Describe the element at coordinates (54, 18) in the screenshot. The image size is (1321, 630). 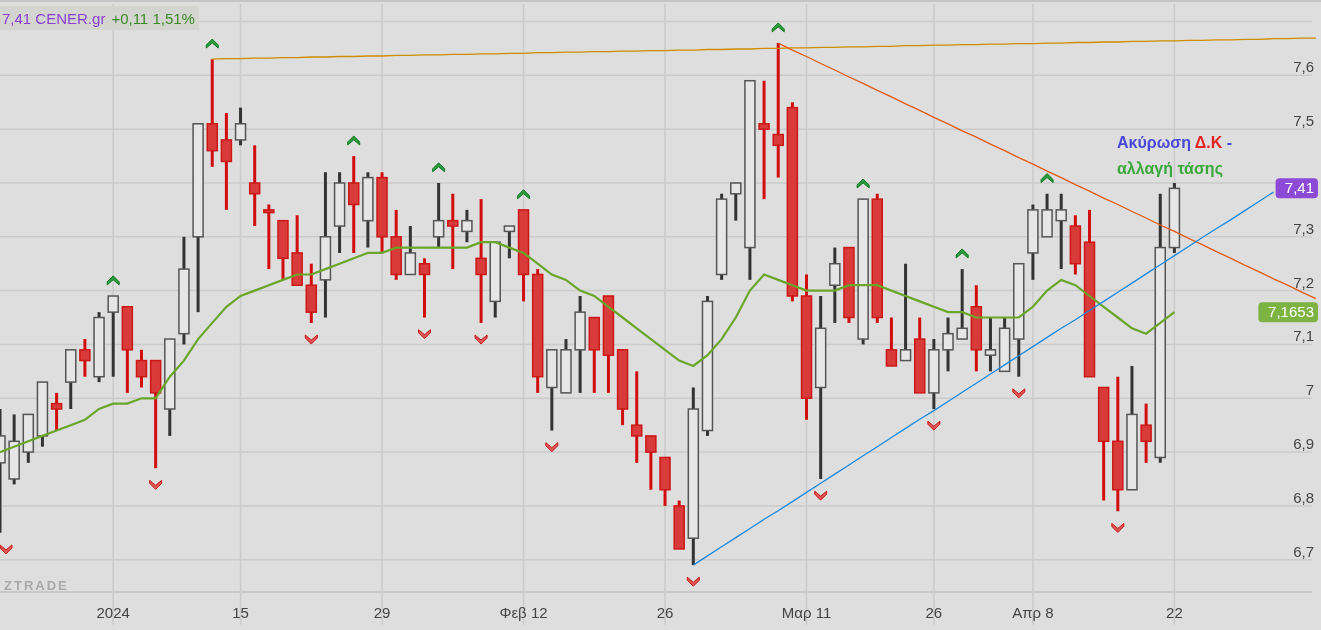
I see `ticker-price-symbol: 7,41 CENER.gr` at that location.